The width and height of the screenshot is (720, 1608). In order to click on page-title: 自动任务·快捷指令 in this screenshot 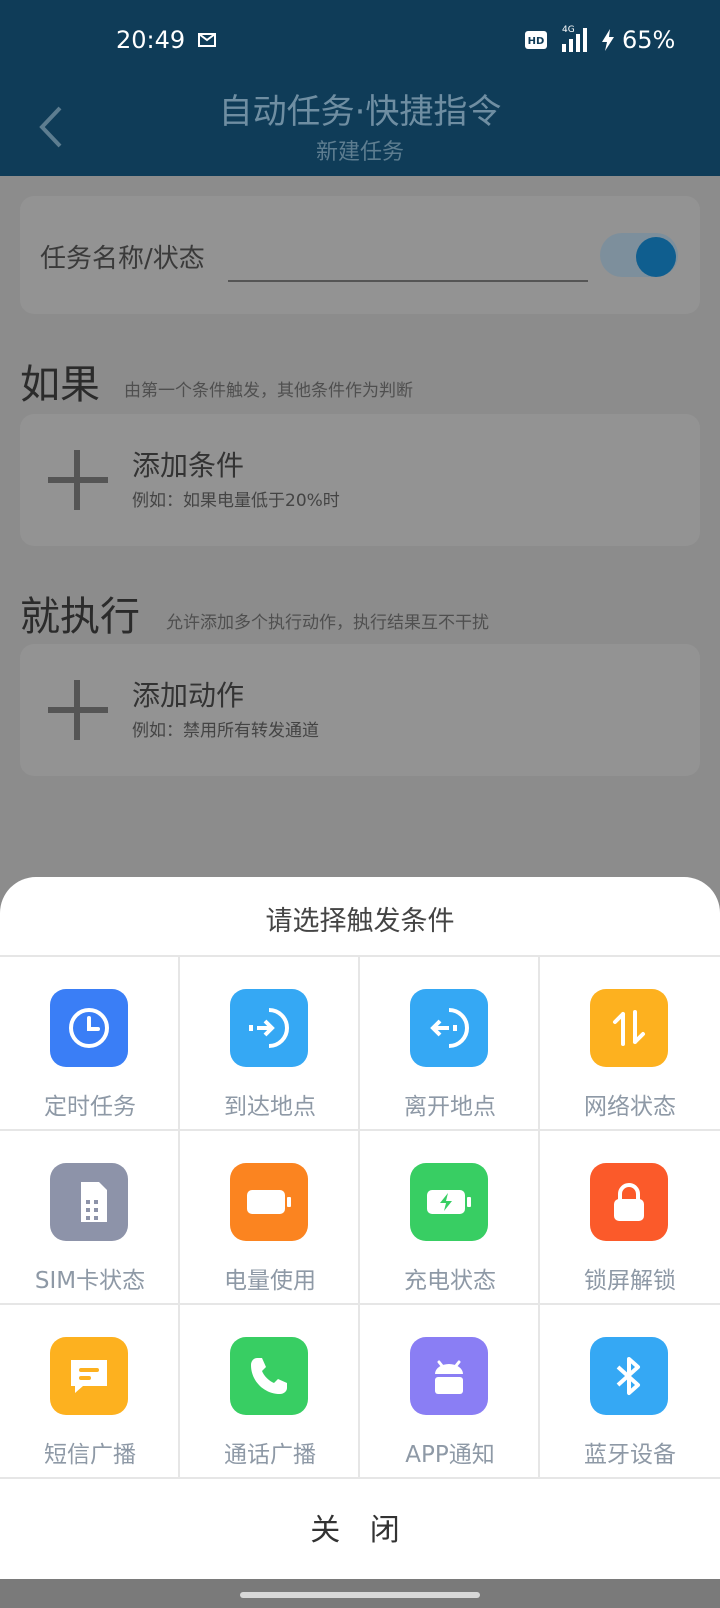, I will do `click(360, 112)`.